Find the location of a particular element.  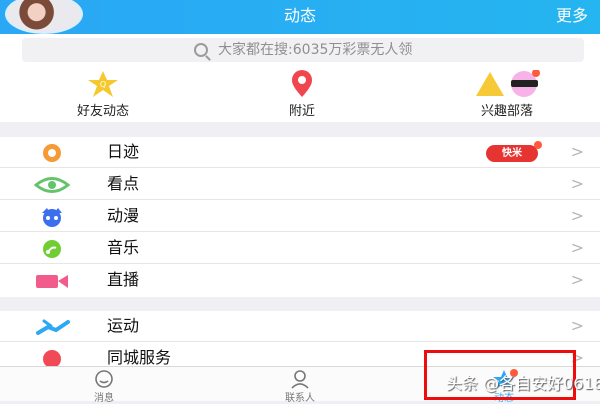

top-header: 动态 更多 is located at coordinates (300, 17).